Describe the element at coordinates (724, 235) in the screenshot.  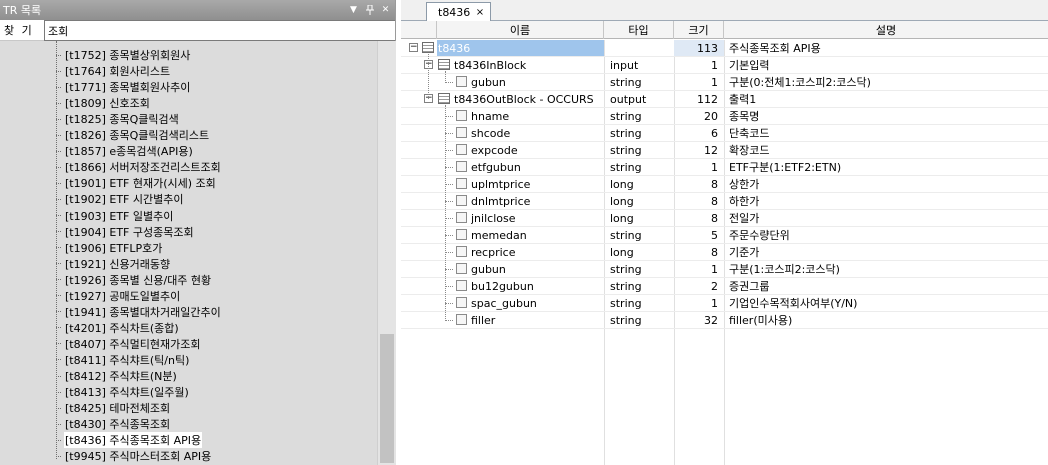
I see `field-row: memedan string 5 주문수량단위` at that location.